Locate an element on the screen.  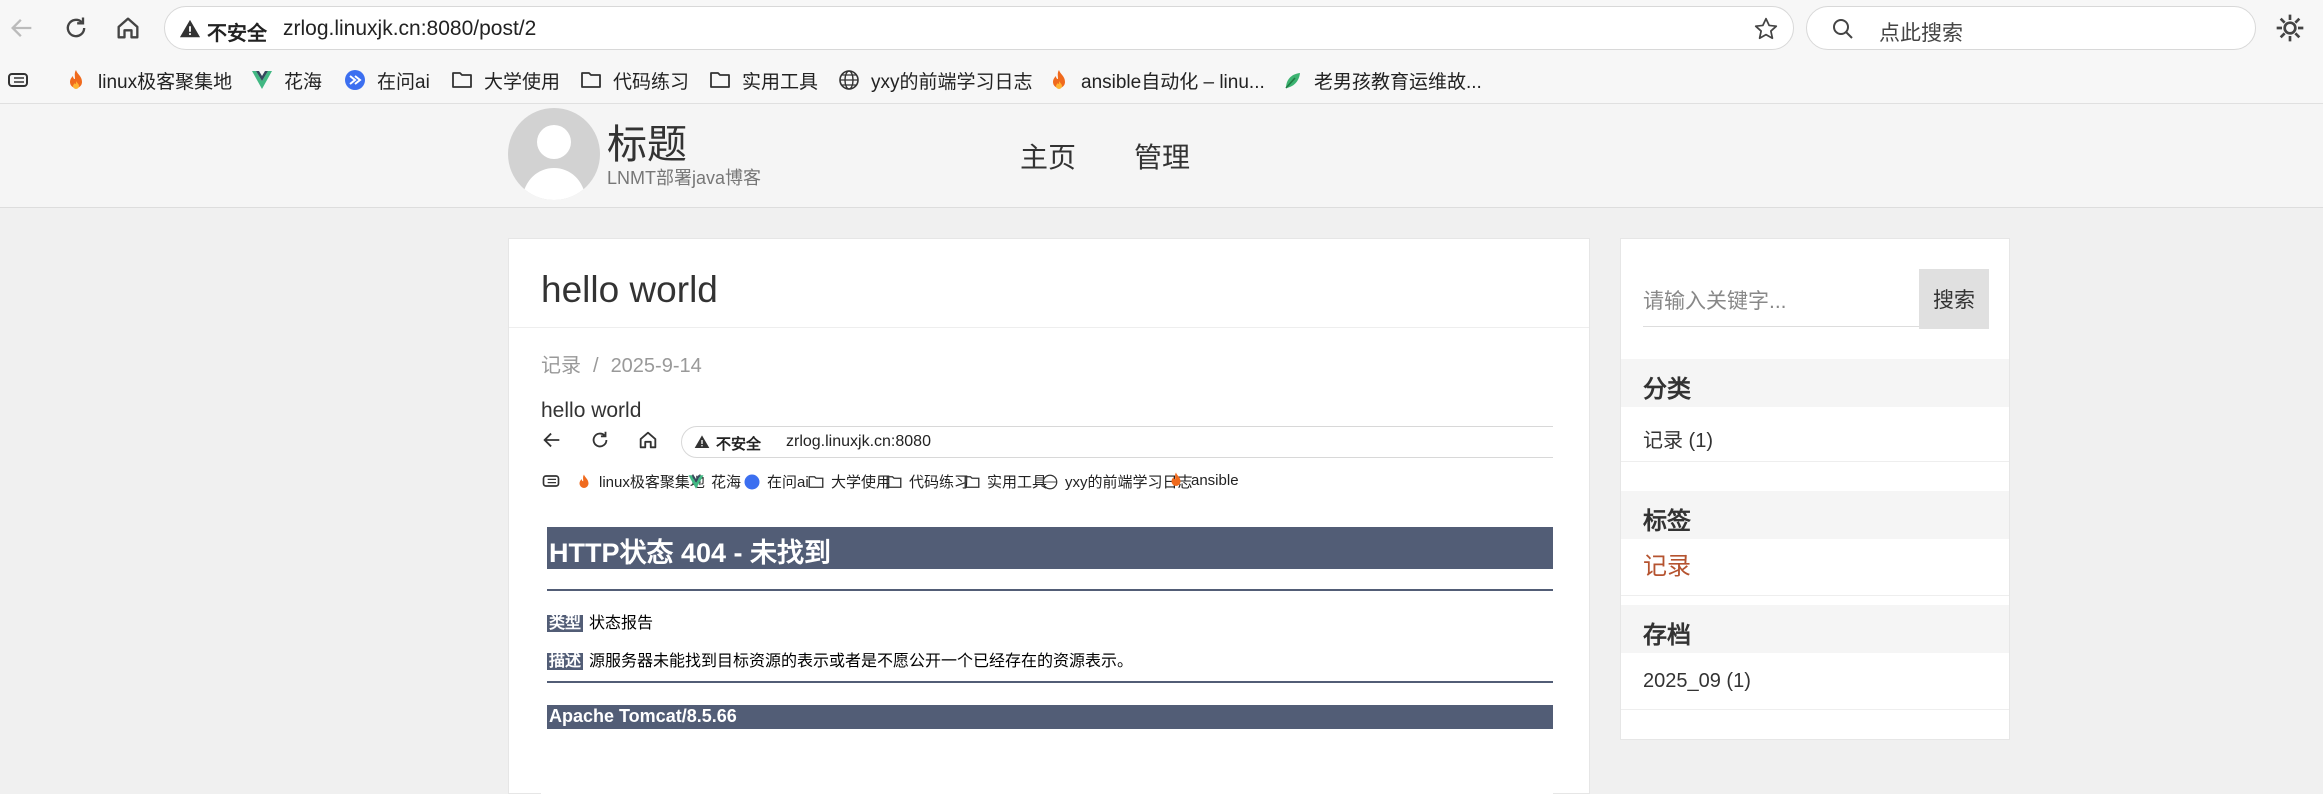
screenshot-bookmark: ansible is located at coordinates (1203, 480).